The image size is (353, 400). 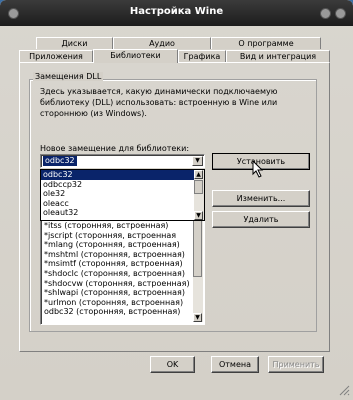 I want to click on dropdown-option: oleaut32, so click(x=117, y=213).